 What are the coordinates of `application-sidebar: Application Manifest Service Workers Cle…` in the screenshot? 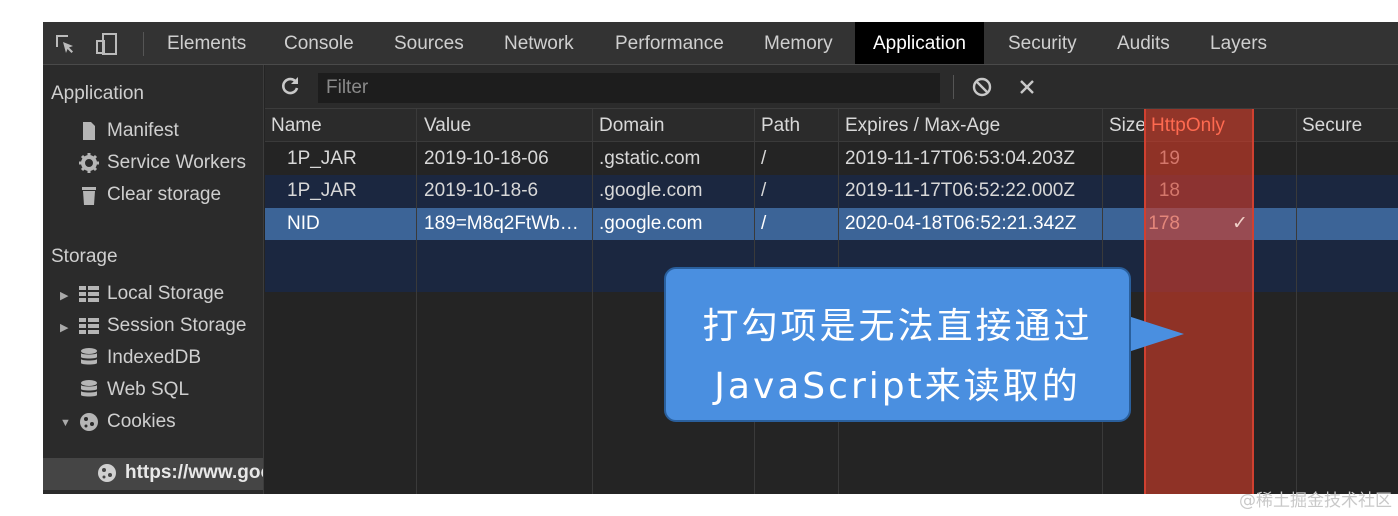 It's located at (153, 279).